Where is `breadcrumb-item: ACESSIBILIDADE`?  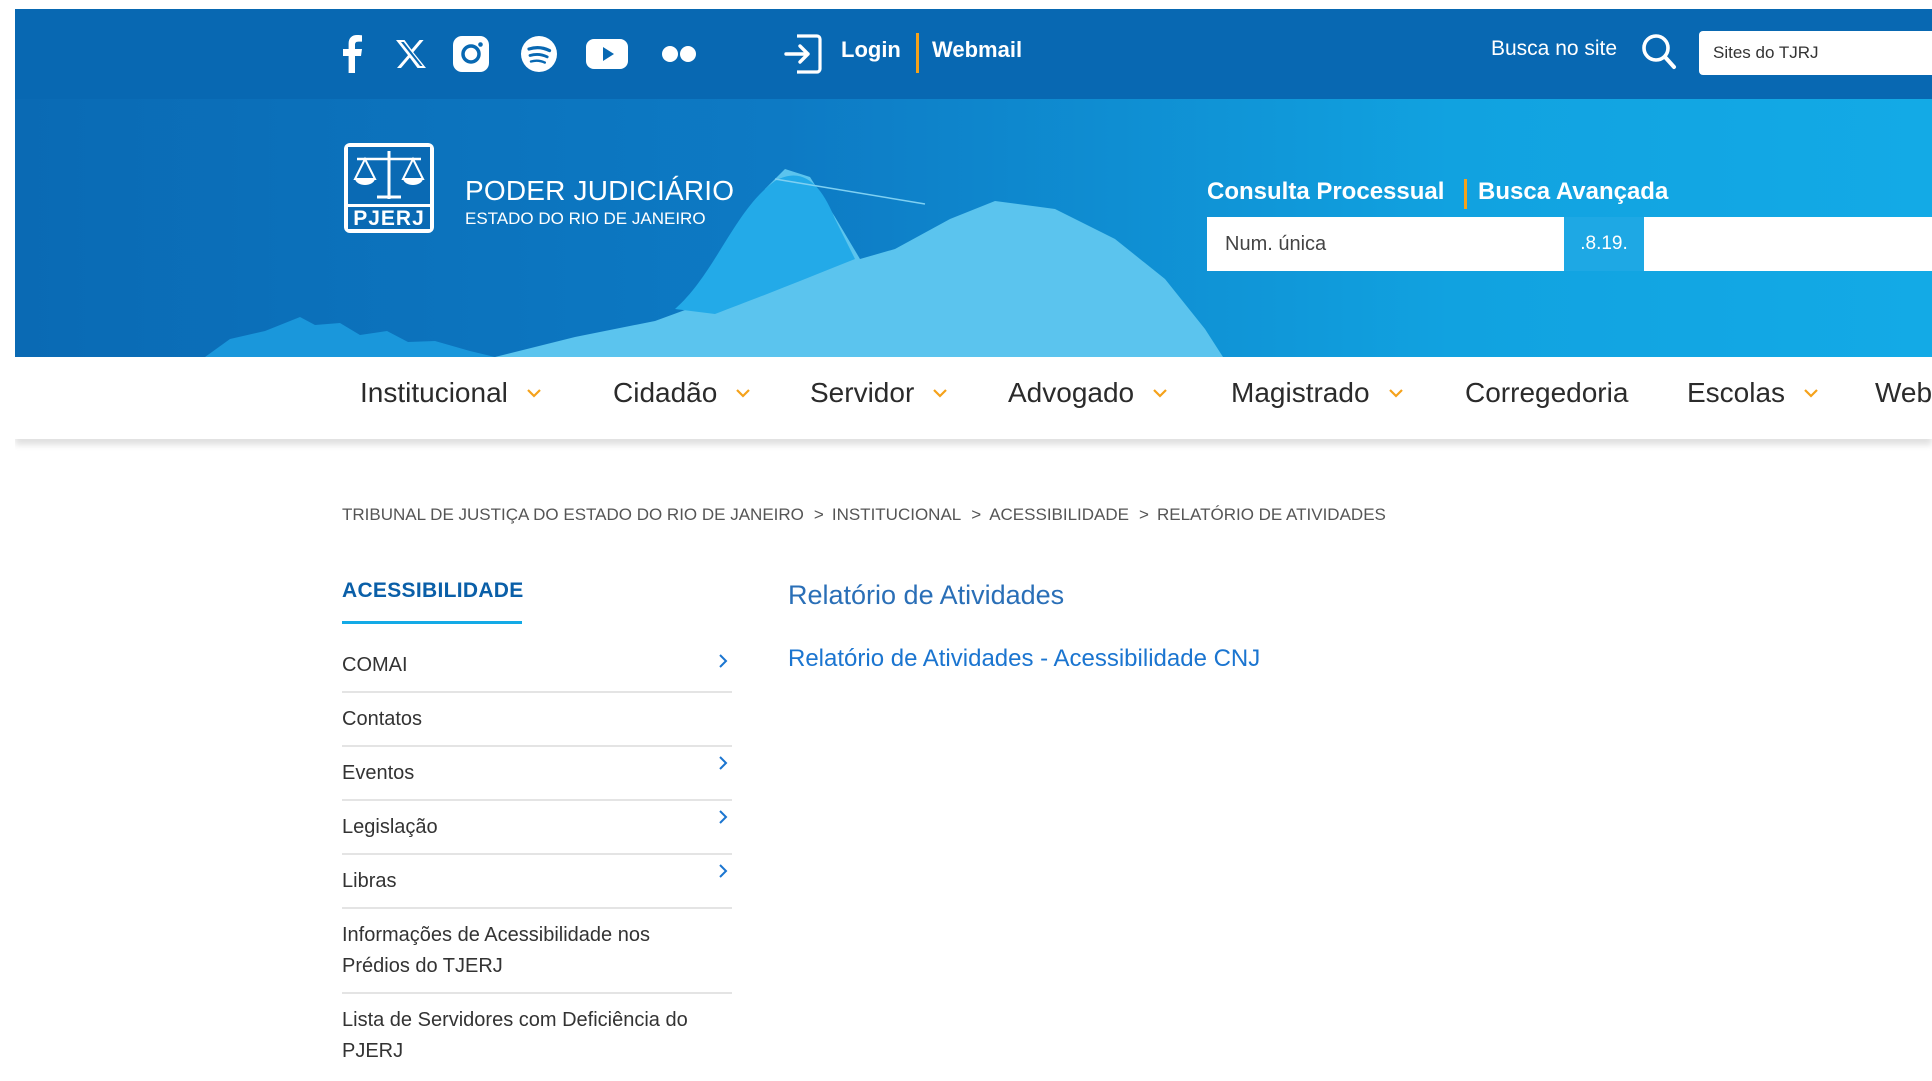 breadcrumb-item: ACESSIBILIDADE is located at coordinates (1059, 514).